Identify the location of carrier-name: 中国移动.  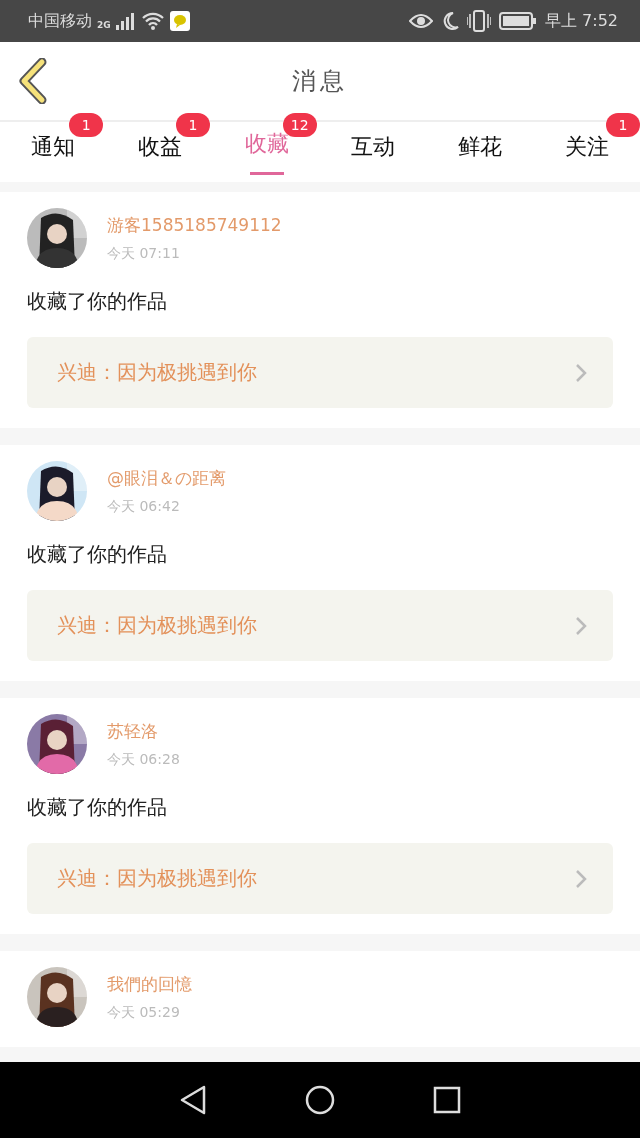
(60, 21).